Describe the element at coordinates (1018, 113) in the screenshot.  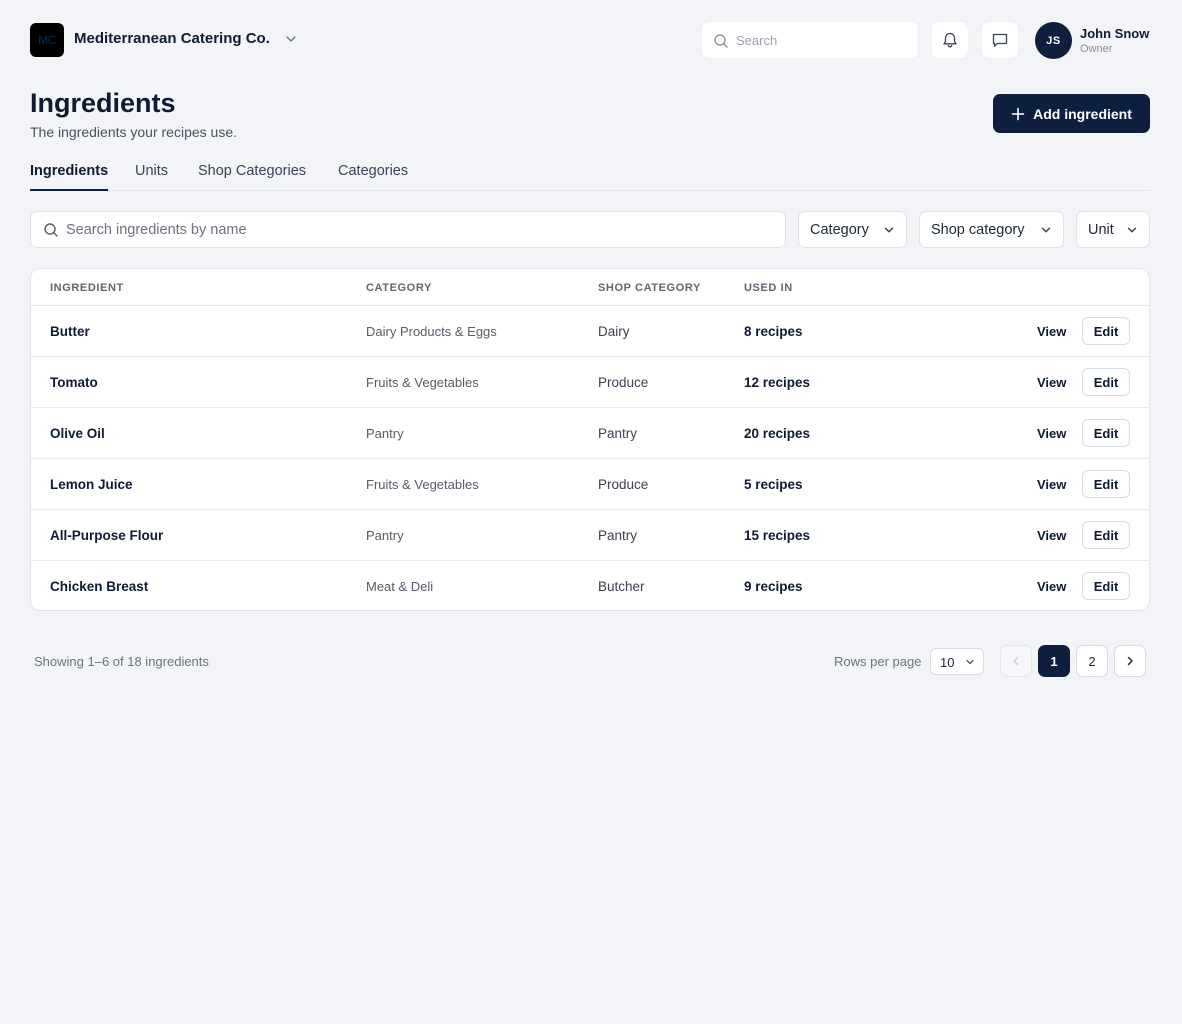
I see `plus-icon` at that location.